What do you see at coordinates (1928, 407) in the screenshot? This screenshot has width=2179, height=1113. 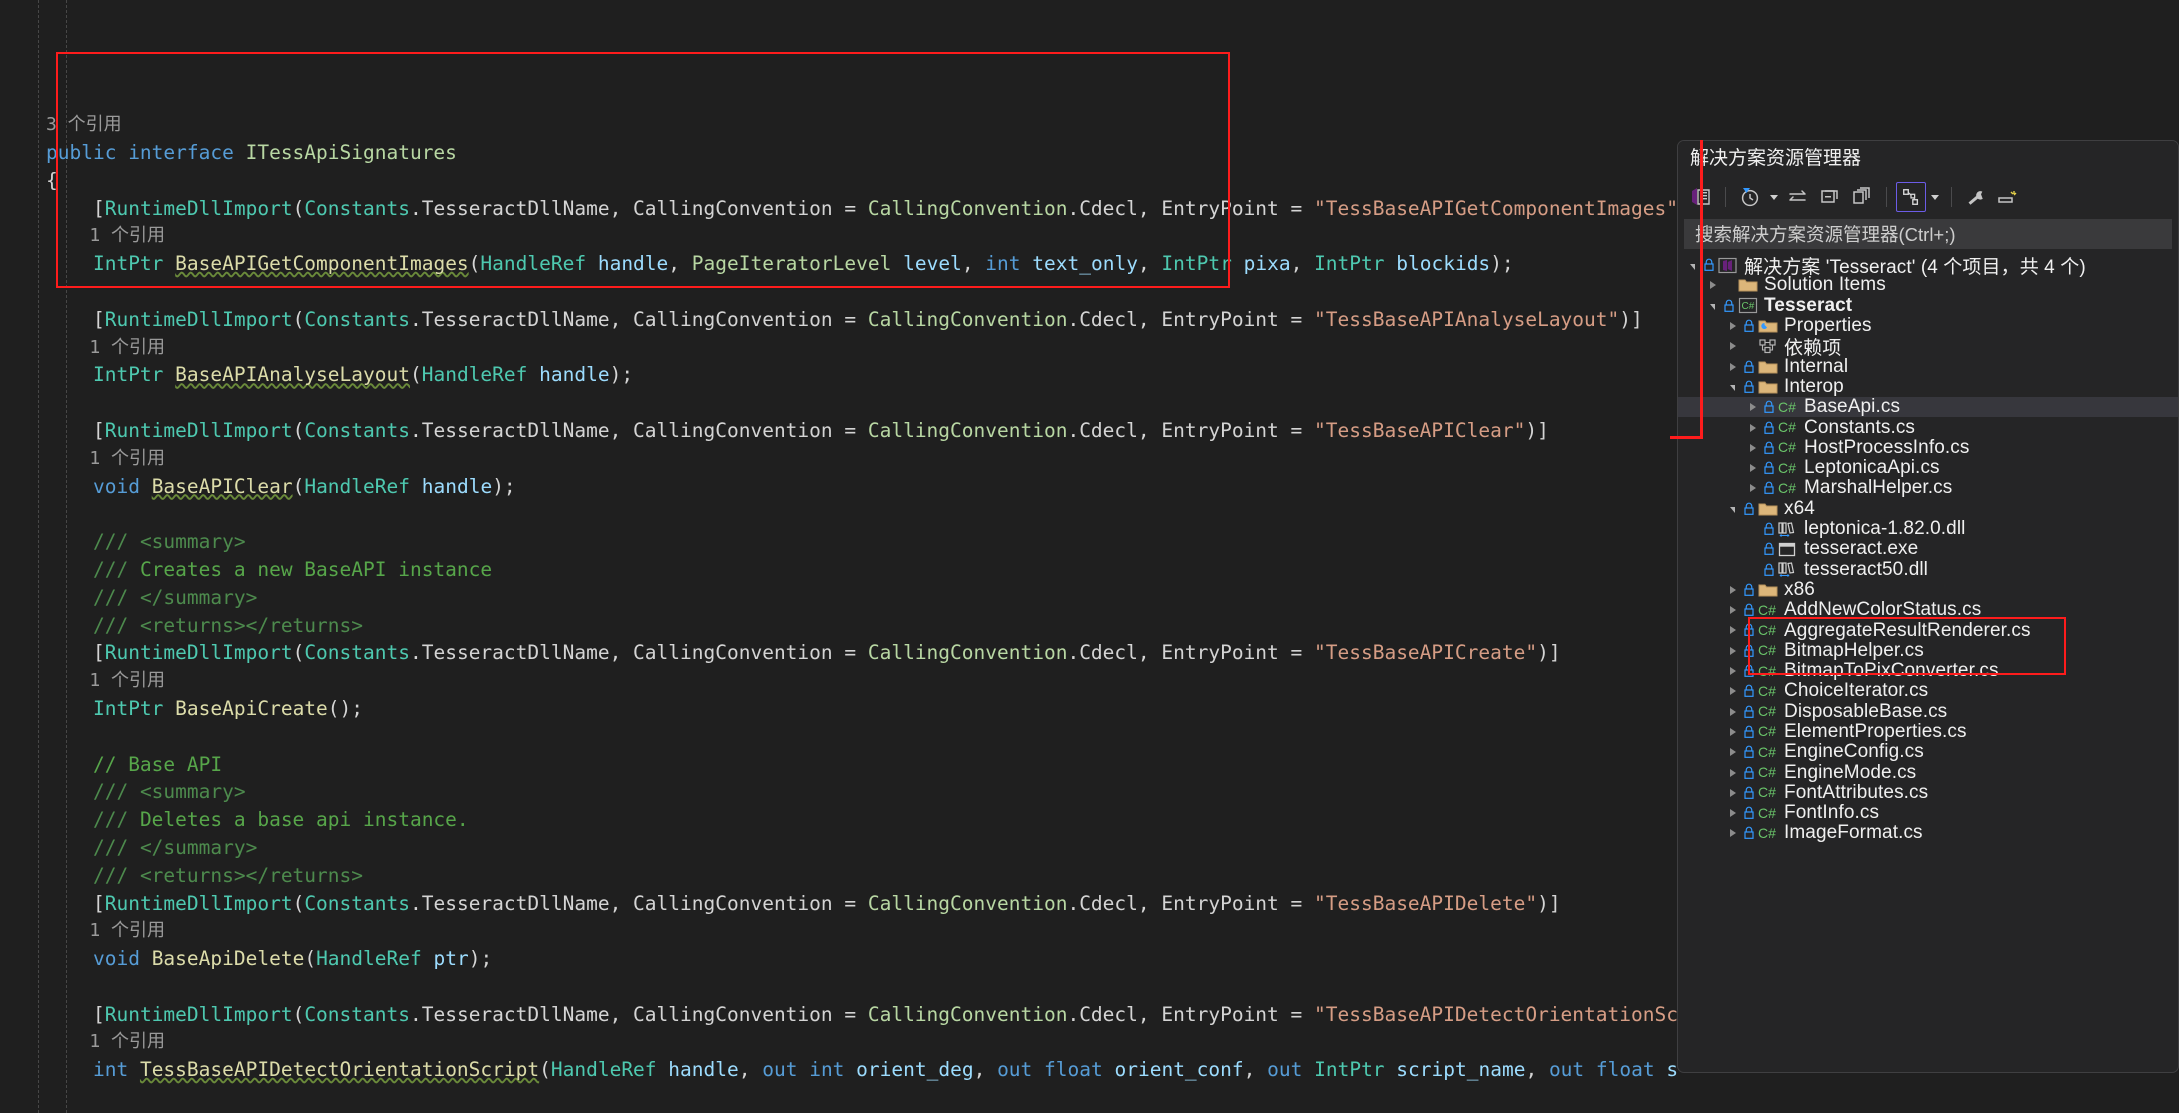 I see `tree-item: C# BaseApi.cs` at bounding box center [1928, 407].